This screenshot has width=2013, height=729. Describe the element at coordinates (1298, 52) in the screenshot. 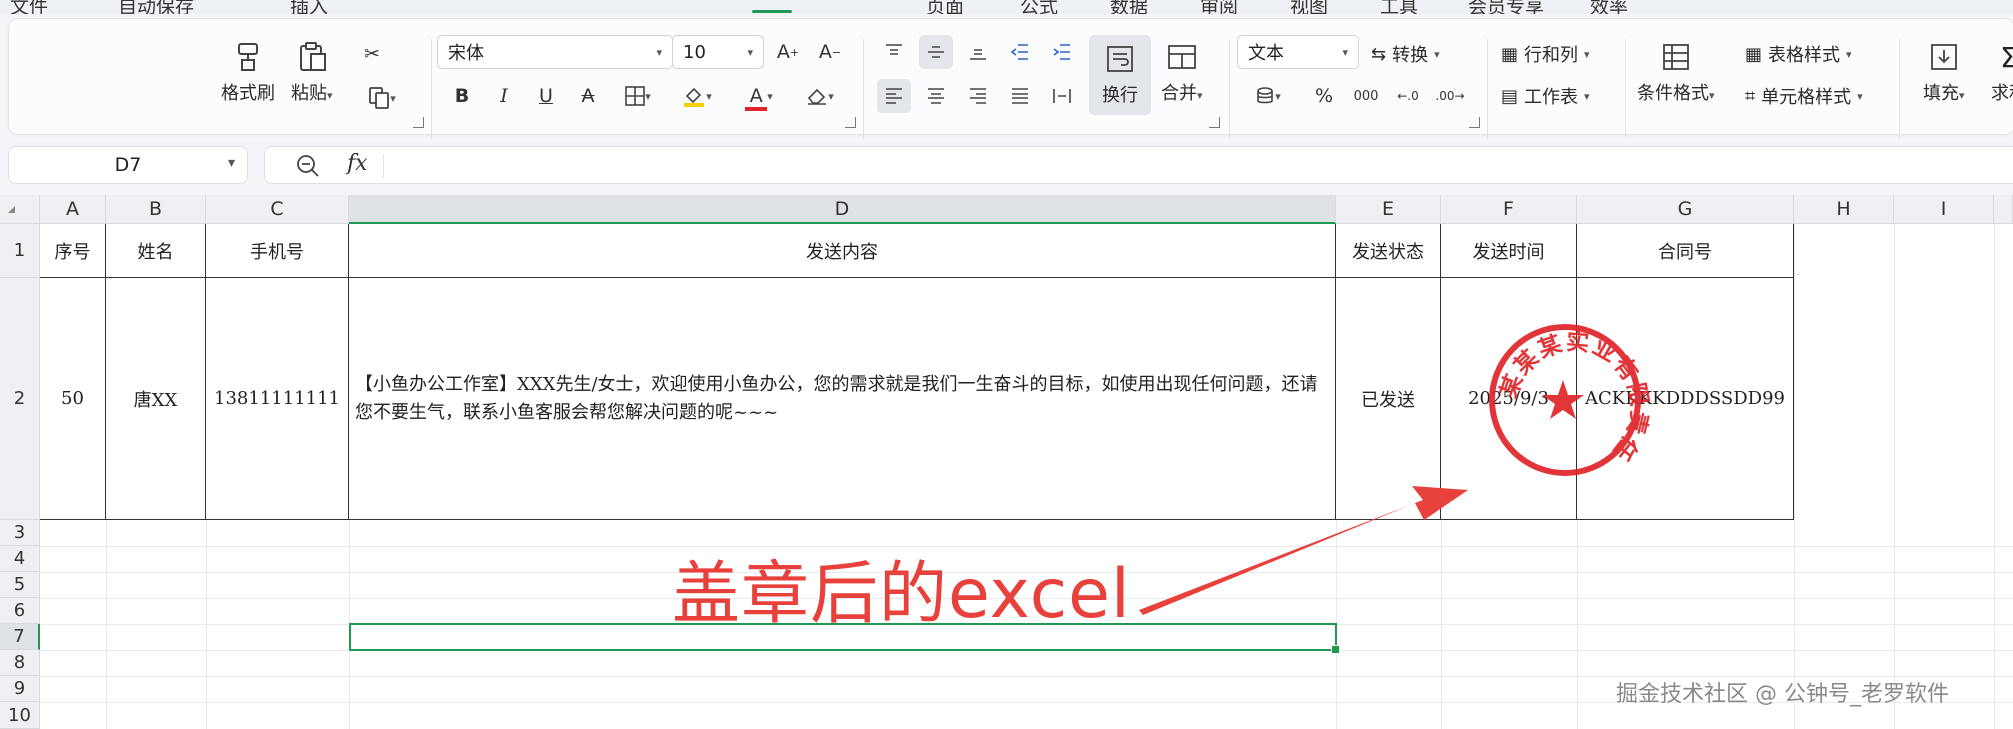

I see `number-format-select: 文本 ▾` at that location.